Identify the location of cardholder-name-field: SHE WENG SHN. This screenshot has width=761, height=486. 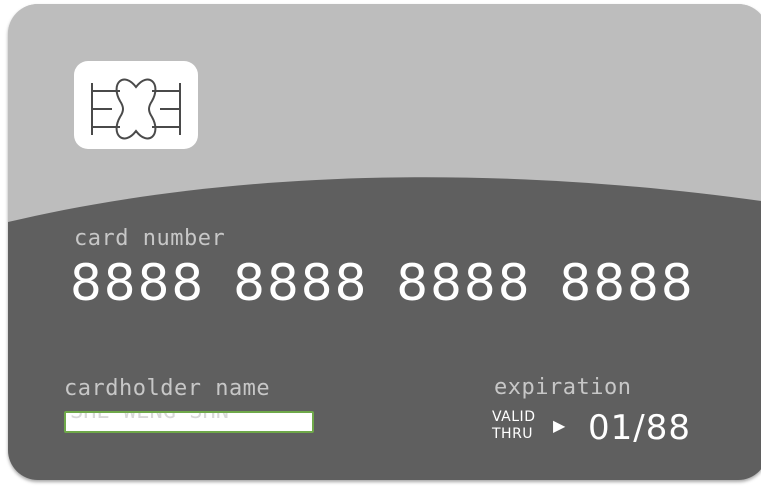
(189, 422).